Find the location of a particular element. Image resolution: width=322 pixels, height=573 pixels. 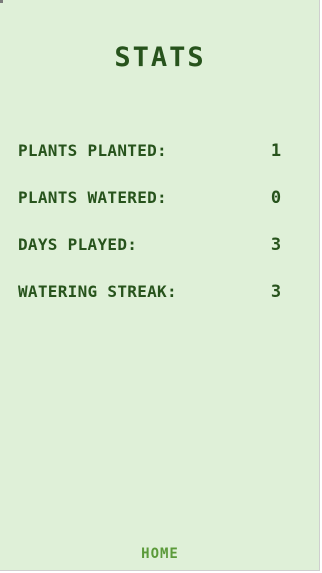

stat-row-plants-planted: PLANTS PLANTED: 1 is located at coordinates (153, 162).